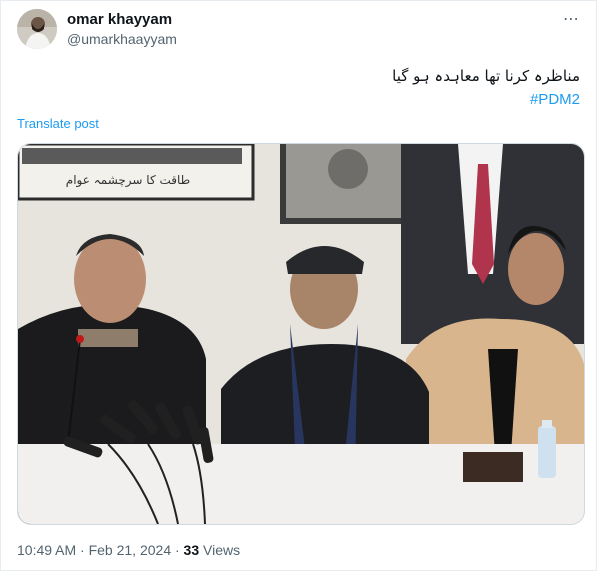  Describe the element at coordinates (220, 550) in the screenshot. I see `views-label: Views` at that location.